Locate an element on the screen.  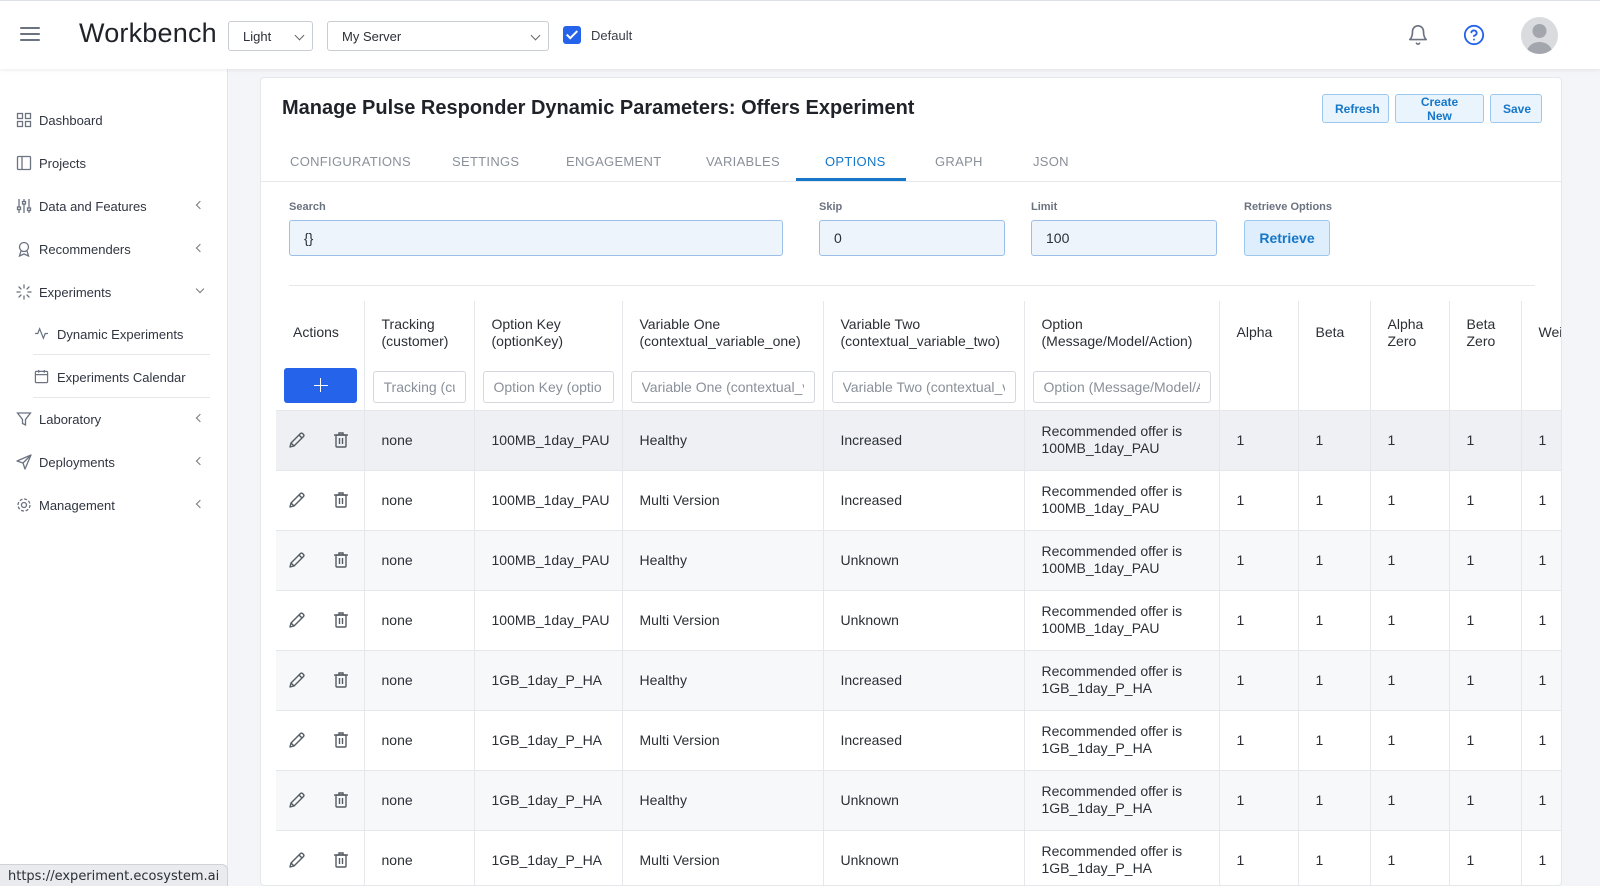
col-option-header: Option (Message/Model/Action) is located at coordinates (1122, 332).